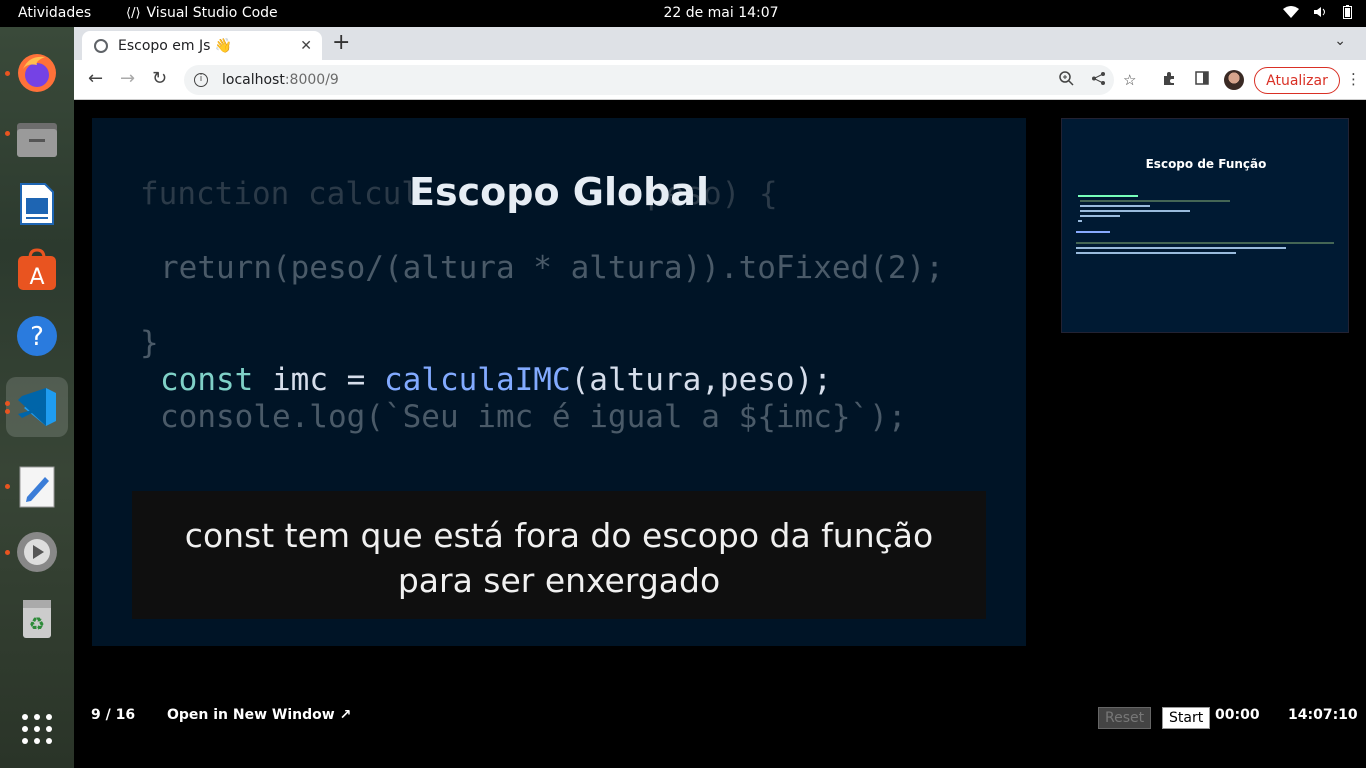 Image resolution: width=1366 pixels, height=768 pixels. What do you see at coordinates (1237, 715) in the screenshot?
I see `timer: 00:00` at bounding box center [1237, 715].